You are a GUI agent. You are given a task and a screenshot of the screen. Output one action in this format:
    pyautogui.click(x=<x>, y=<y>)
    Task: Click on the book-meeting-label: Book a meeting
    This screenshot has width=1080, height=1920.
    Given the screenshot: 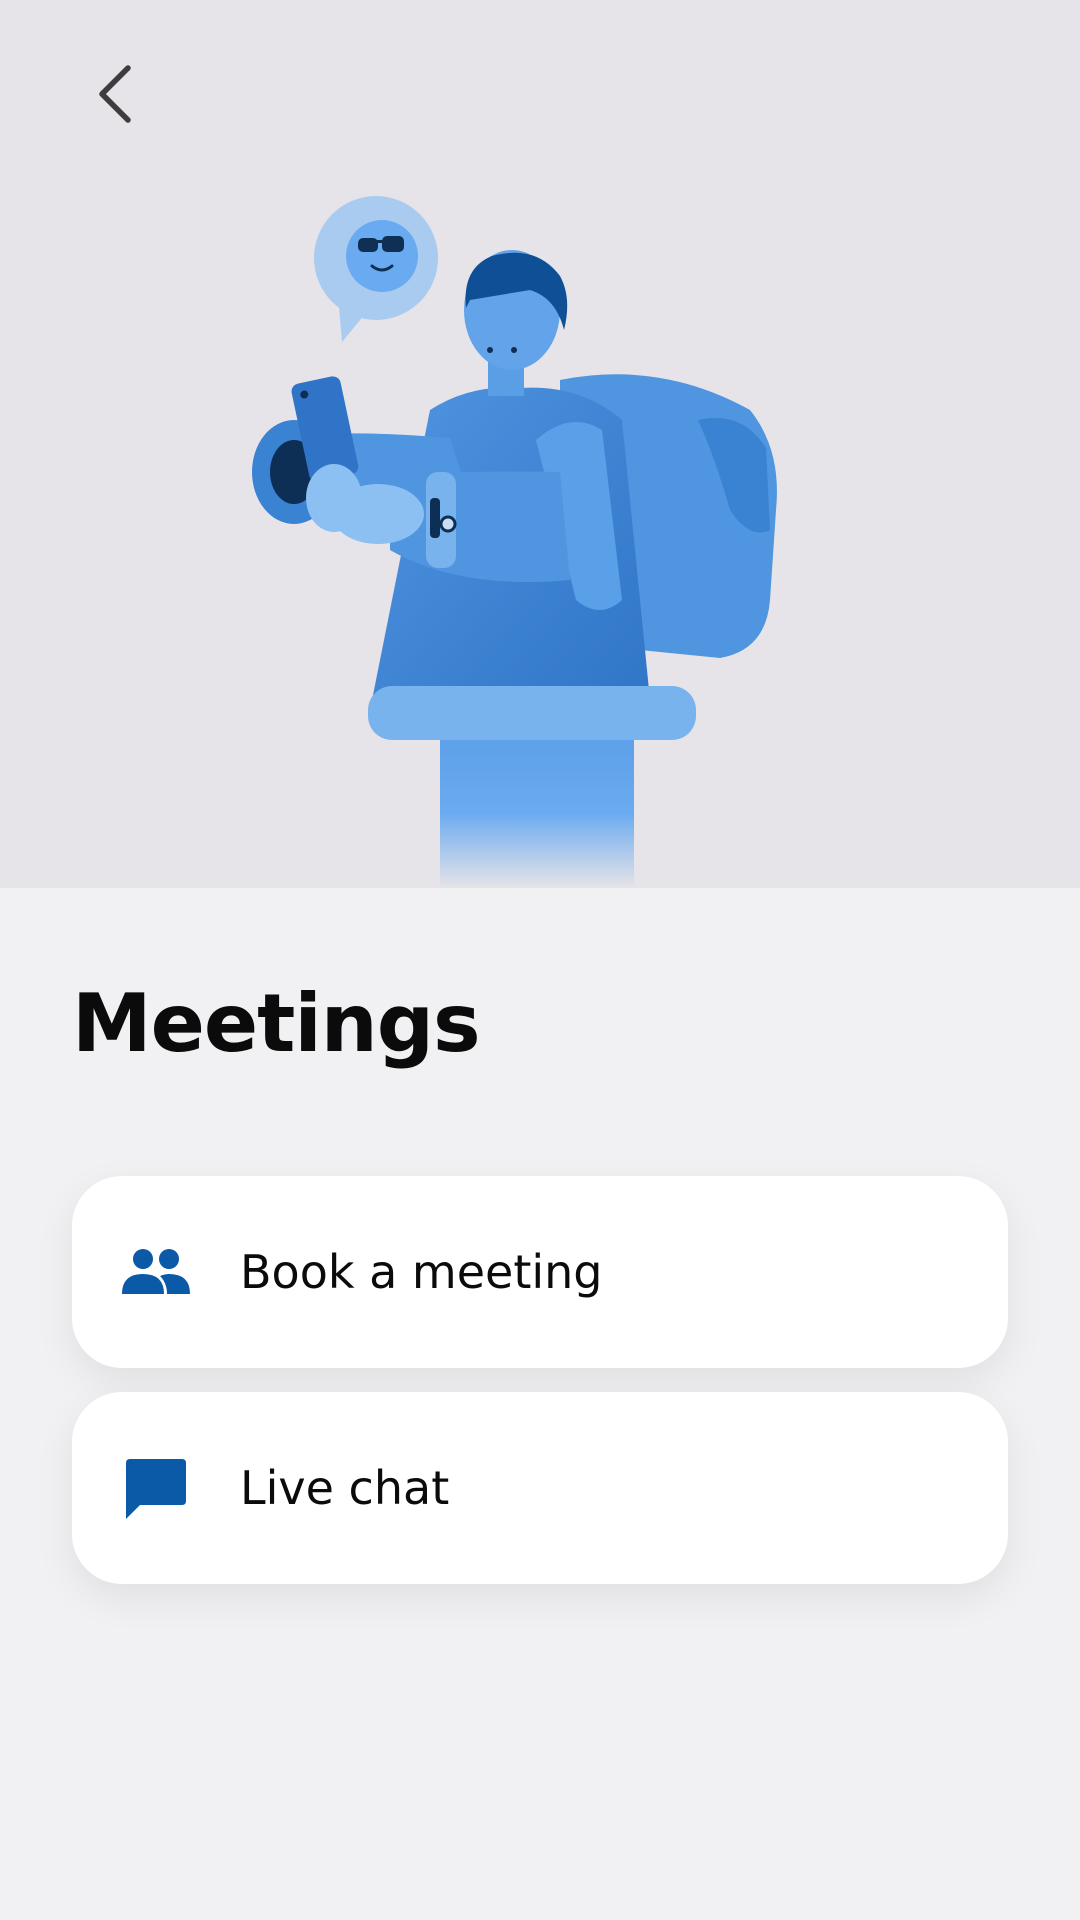 What is the action you would take?
    pyautogui.click(x=421, y=1272)
    